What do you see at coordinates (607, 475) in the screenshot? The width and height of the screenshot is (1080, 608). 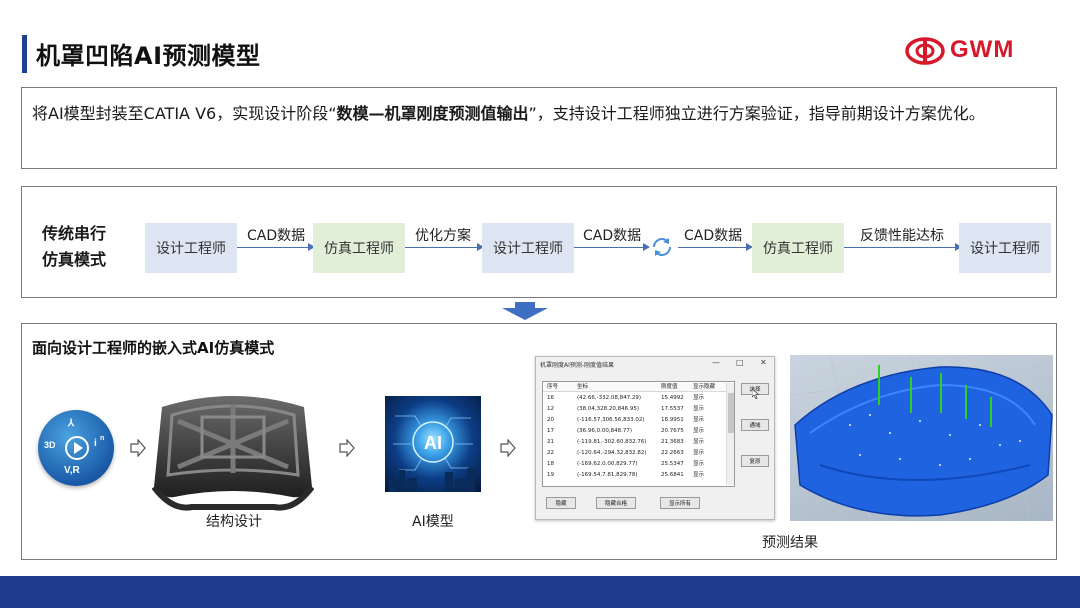 I see `row-coord: (-169.54,7.81,829.78)` at bounding box center [607, 475].